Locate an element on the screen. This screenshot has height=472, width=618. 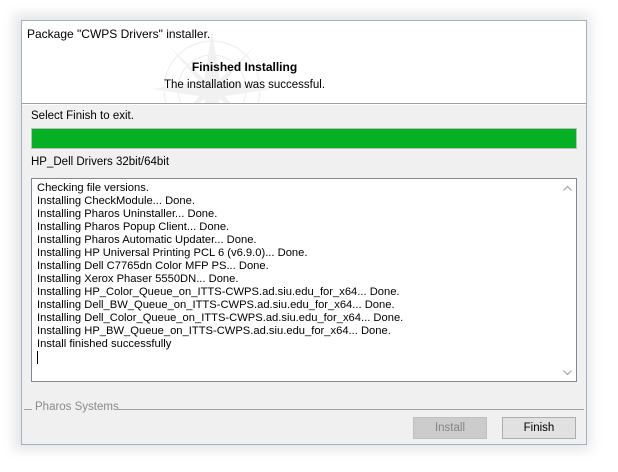
progress-bar is located at coordinates (304, 138).